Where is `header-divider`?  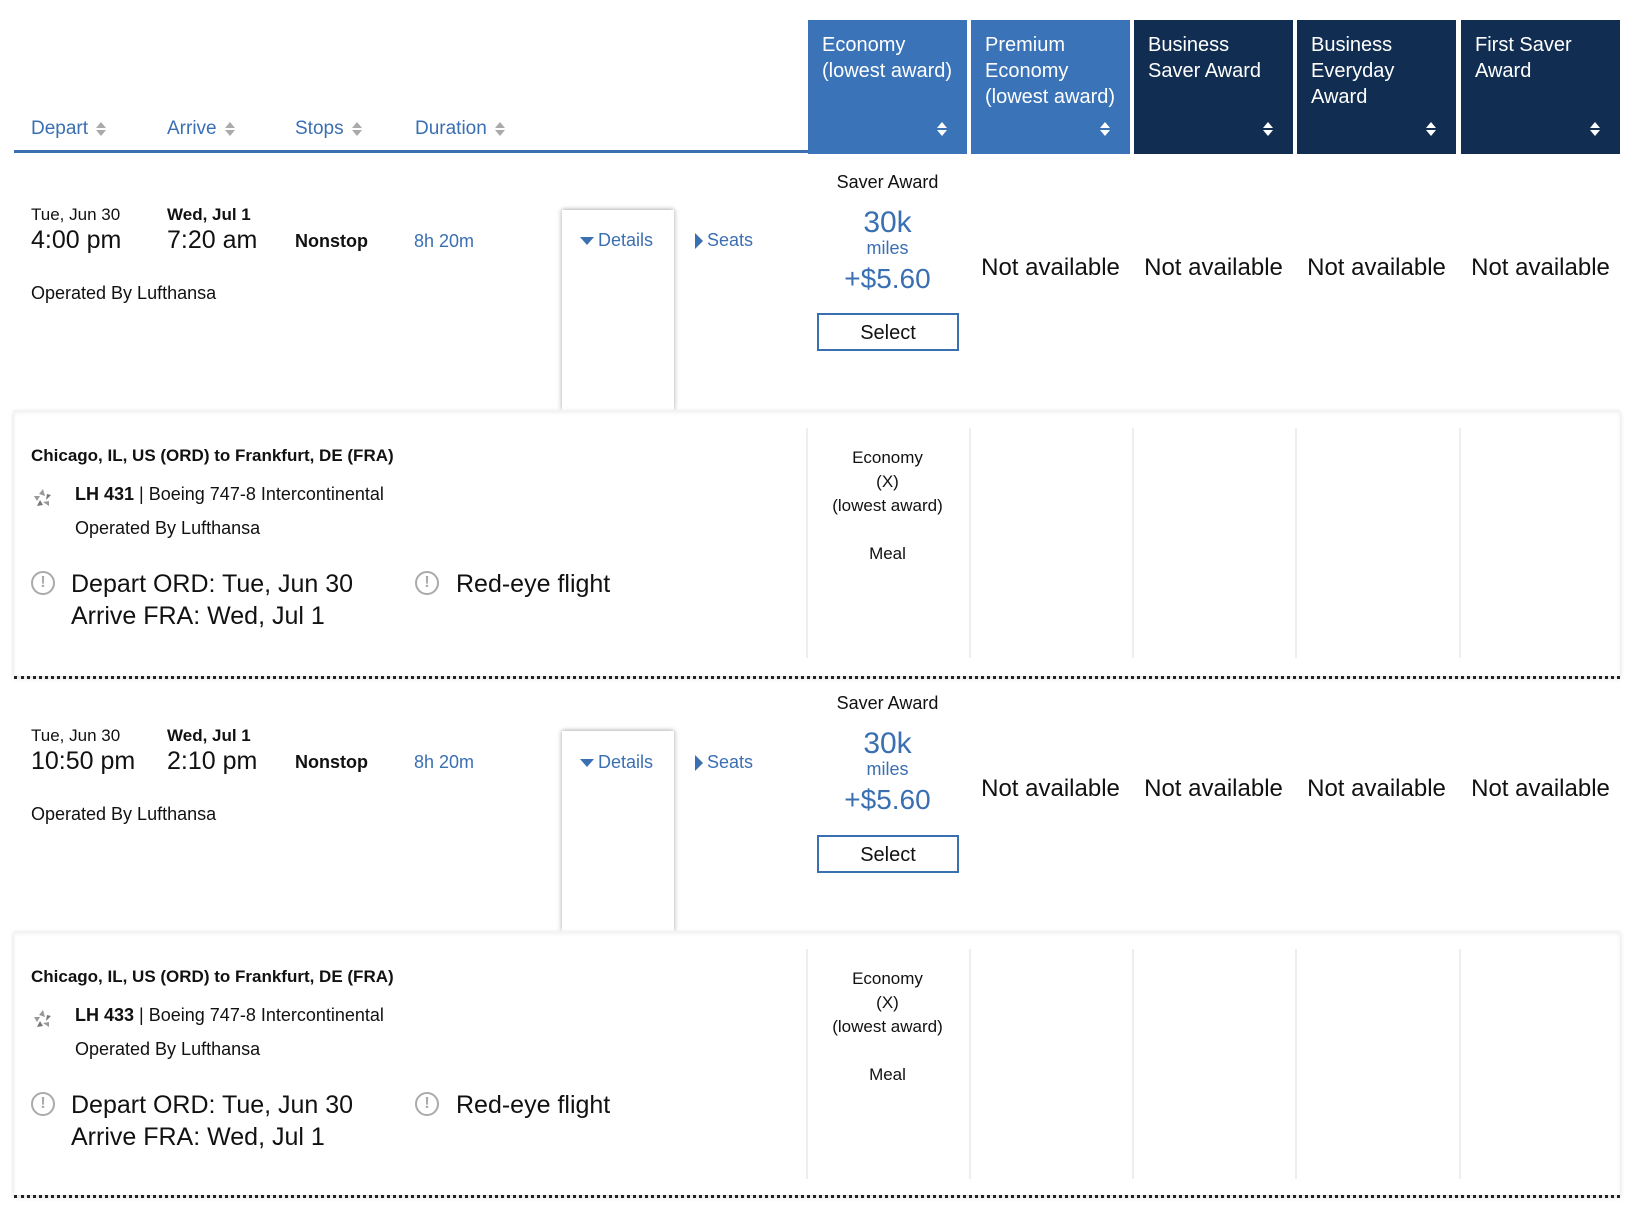
header-divider is located at coordinates (412, 151).